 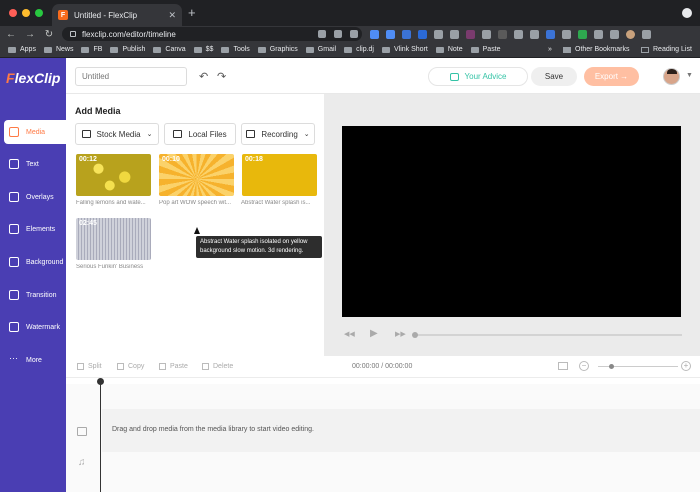 I want to click on forward-icon: ▶▶, so click(x=400, y=334).